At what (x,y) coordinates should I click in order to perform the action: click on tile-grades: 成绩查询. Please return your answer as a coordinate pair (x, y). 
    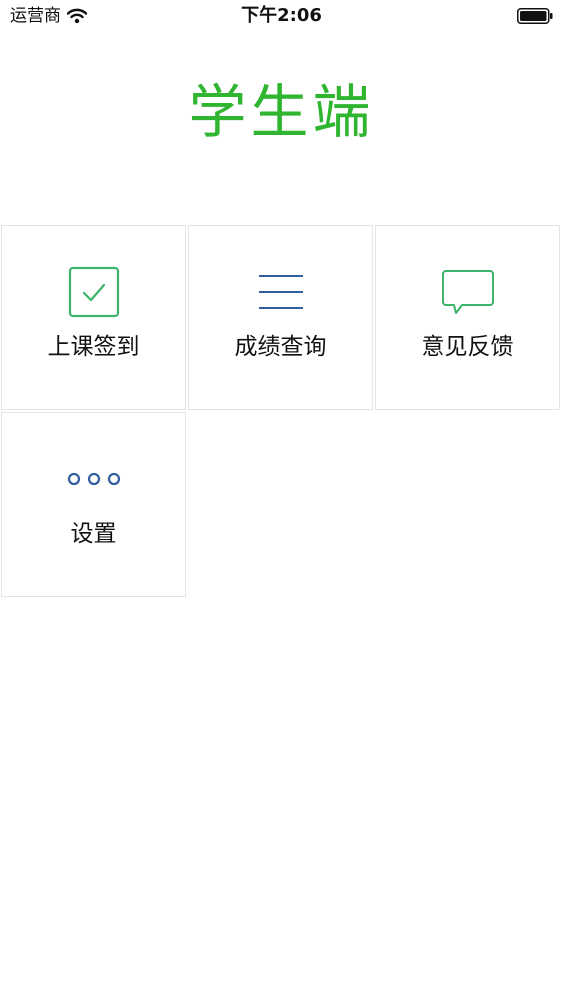
    Looking at the image, I should click on (280, 317).